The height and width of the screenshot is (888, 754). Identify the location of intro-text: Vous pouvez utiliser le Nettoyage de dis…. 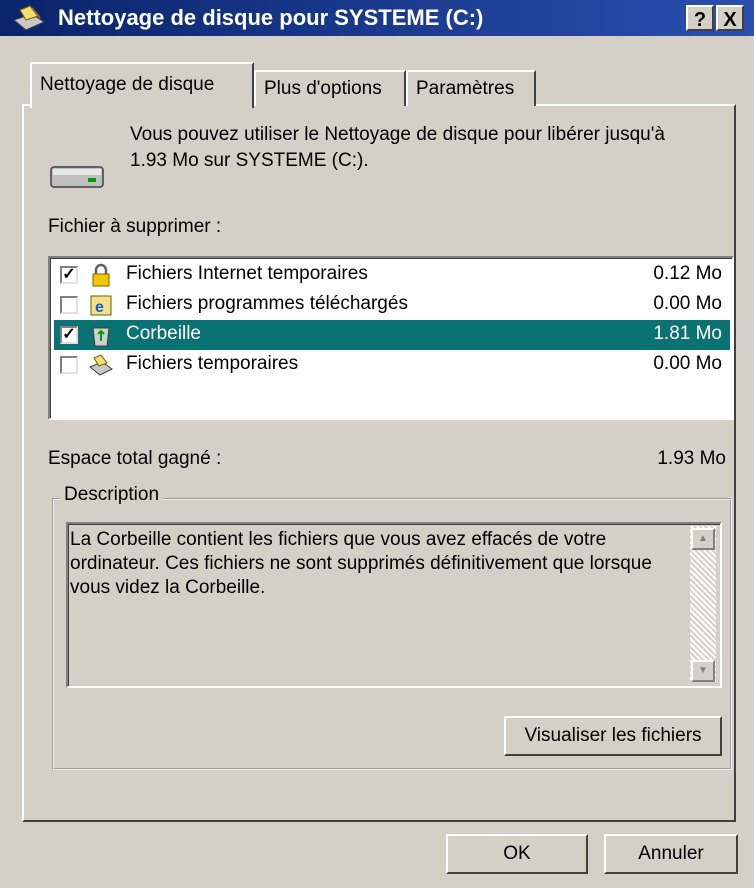
(430, 148).